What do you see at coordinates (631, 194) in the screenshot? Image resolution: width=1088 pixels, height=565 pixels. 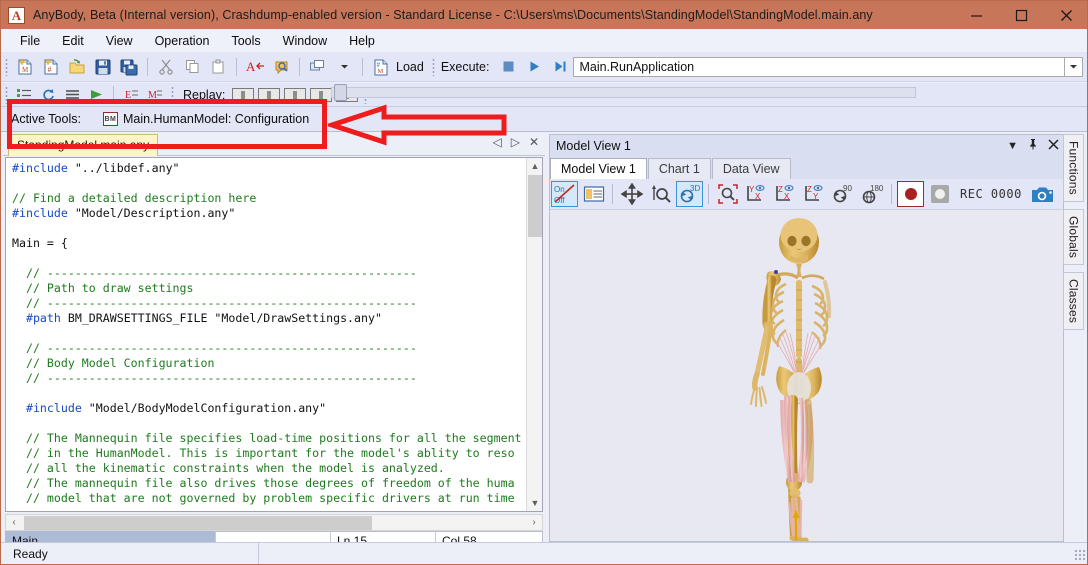 I see `pan-icon` at bounding box center [631, 194].